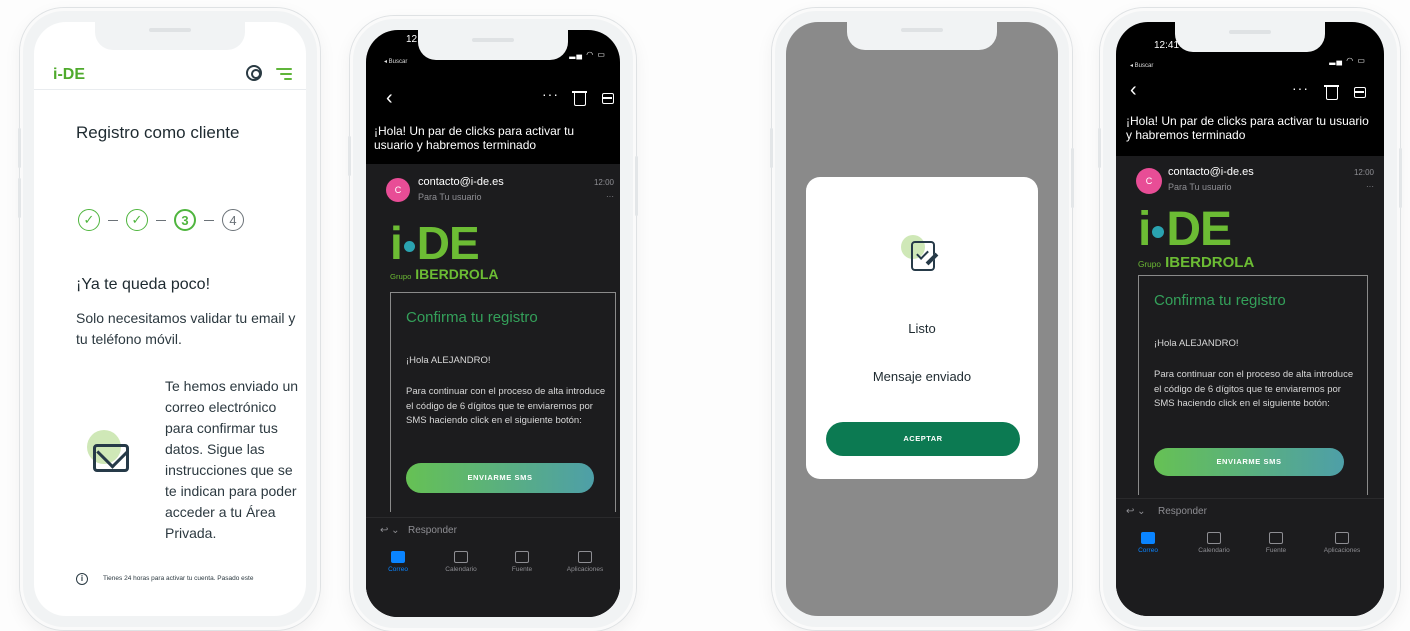 The width and height of the screenshot is (1410, 631). Describe the element at coordinates (1185, 229) in the screenshot. I see `ide-brand-logo: i DE` at that location.